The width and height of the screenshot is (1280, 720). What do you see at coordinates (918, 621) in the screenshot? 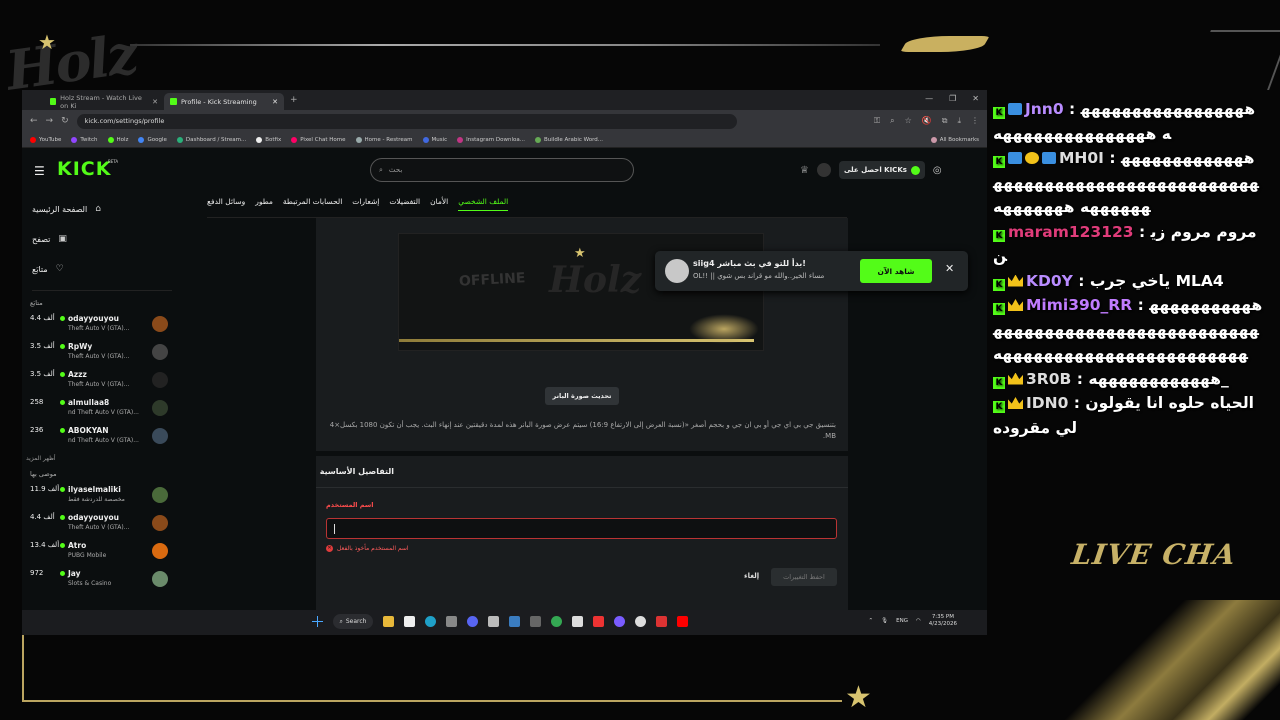
I see `wifi-icon: ◠` at bounding box center [918, 621].